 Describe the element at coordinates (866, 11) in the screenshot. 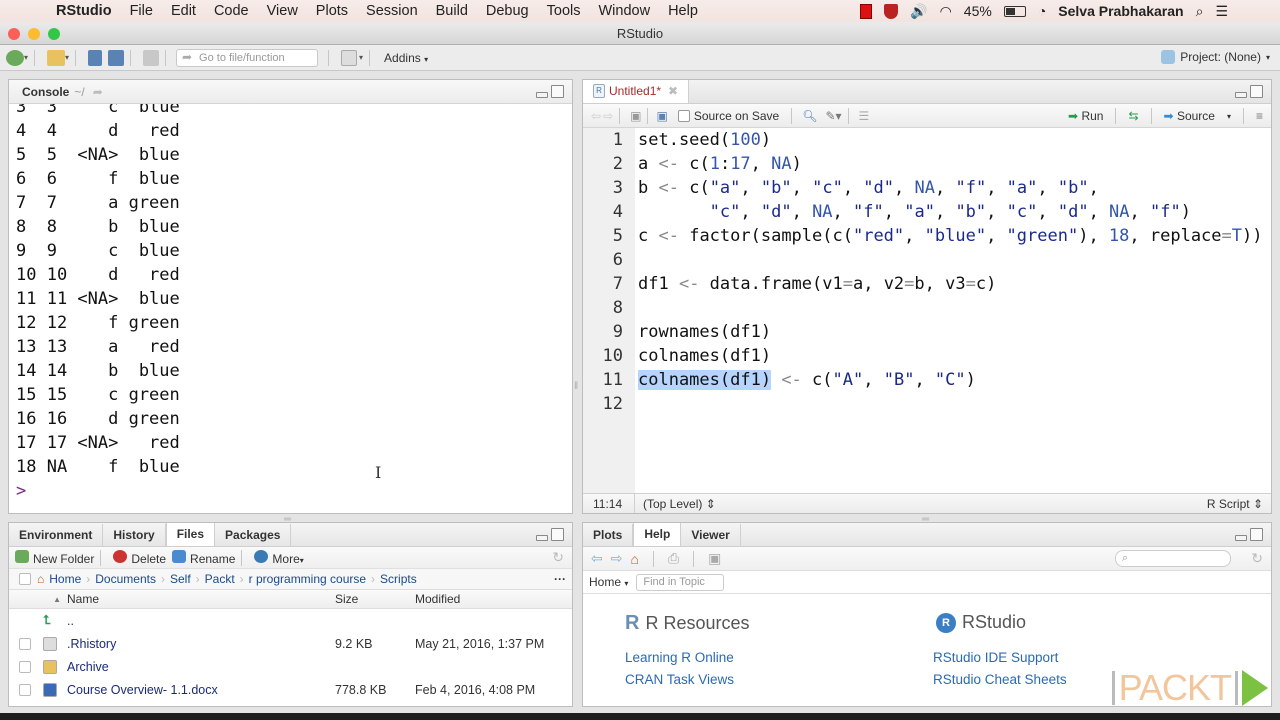

I see `screen-recorder-icon` at that location.